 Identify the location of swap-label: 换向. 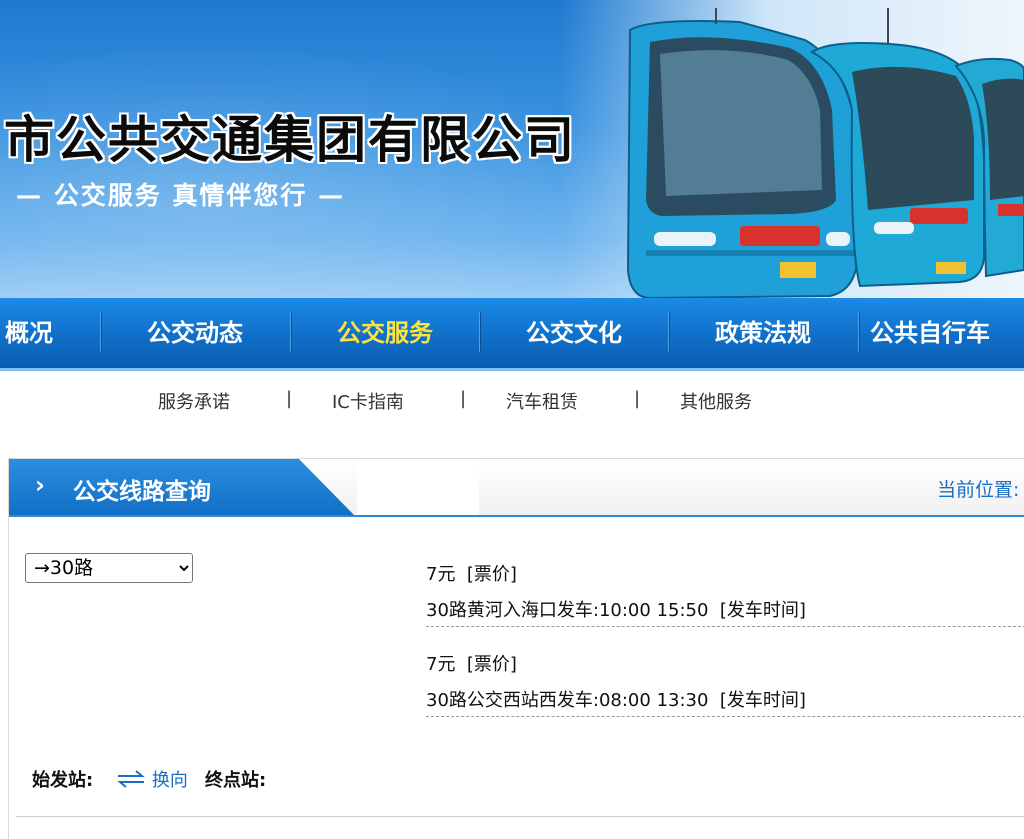
(169, 780).